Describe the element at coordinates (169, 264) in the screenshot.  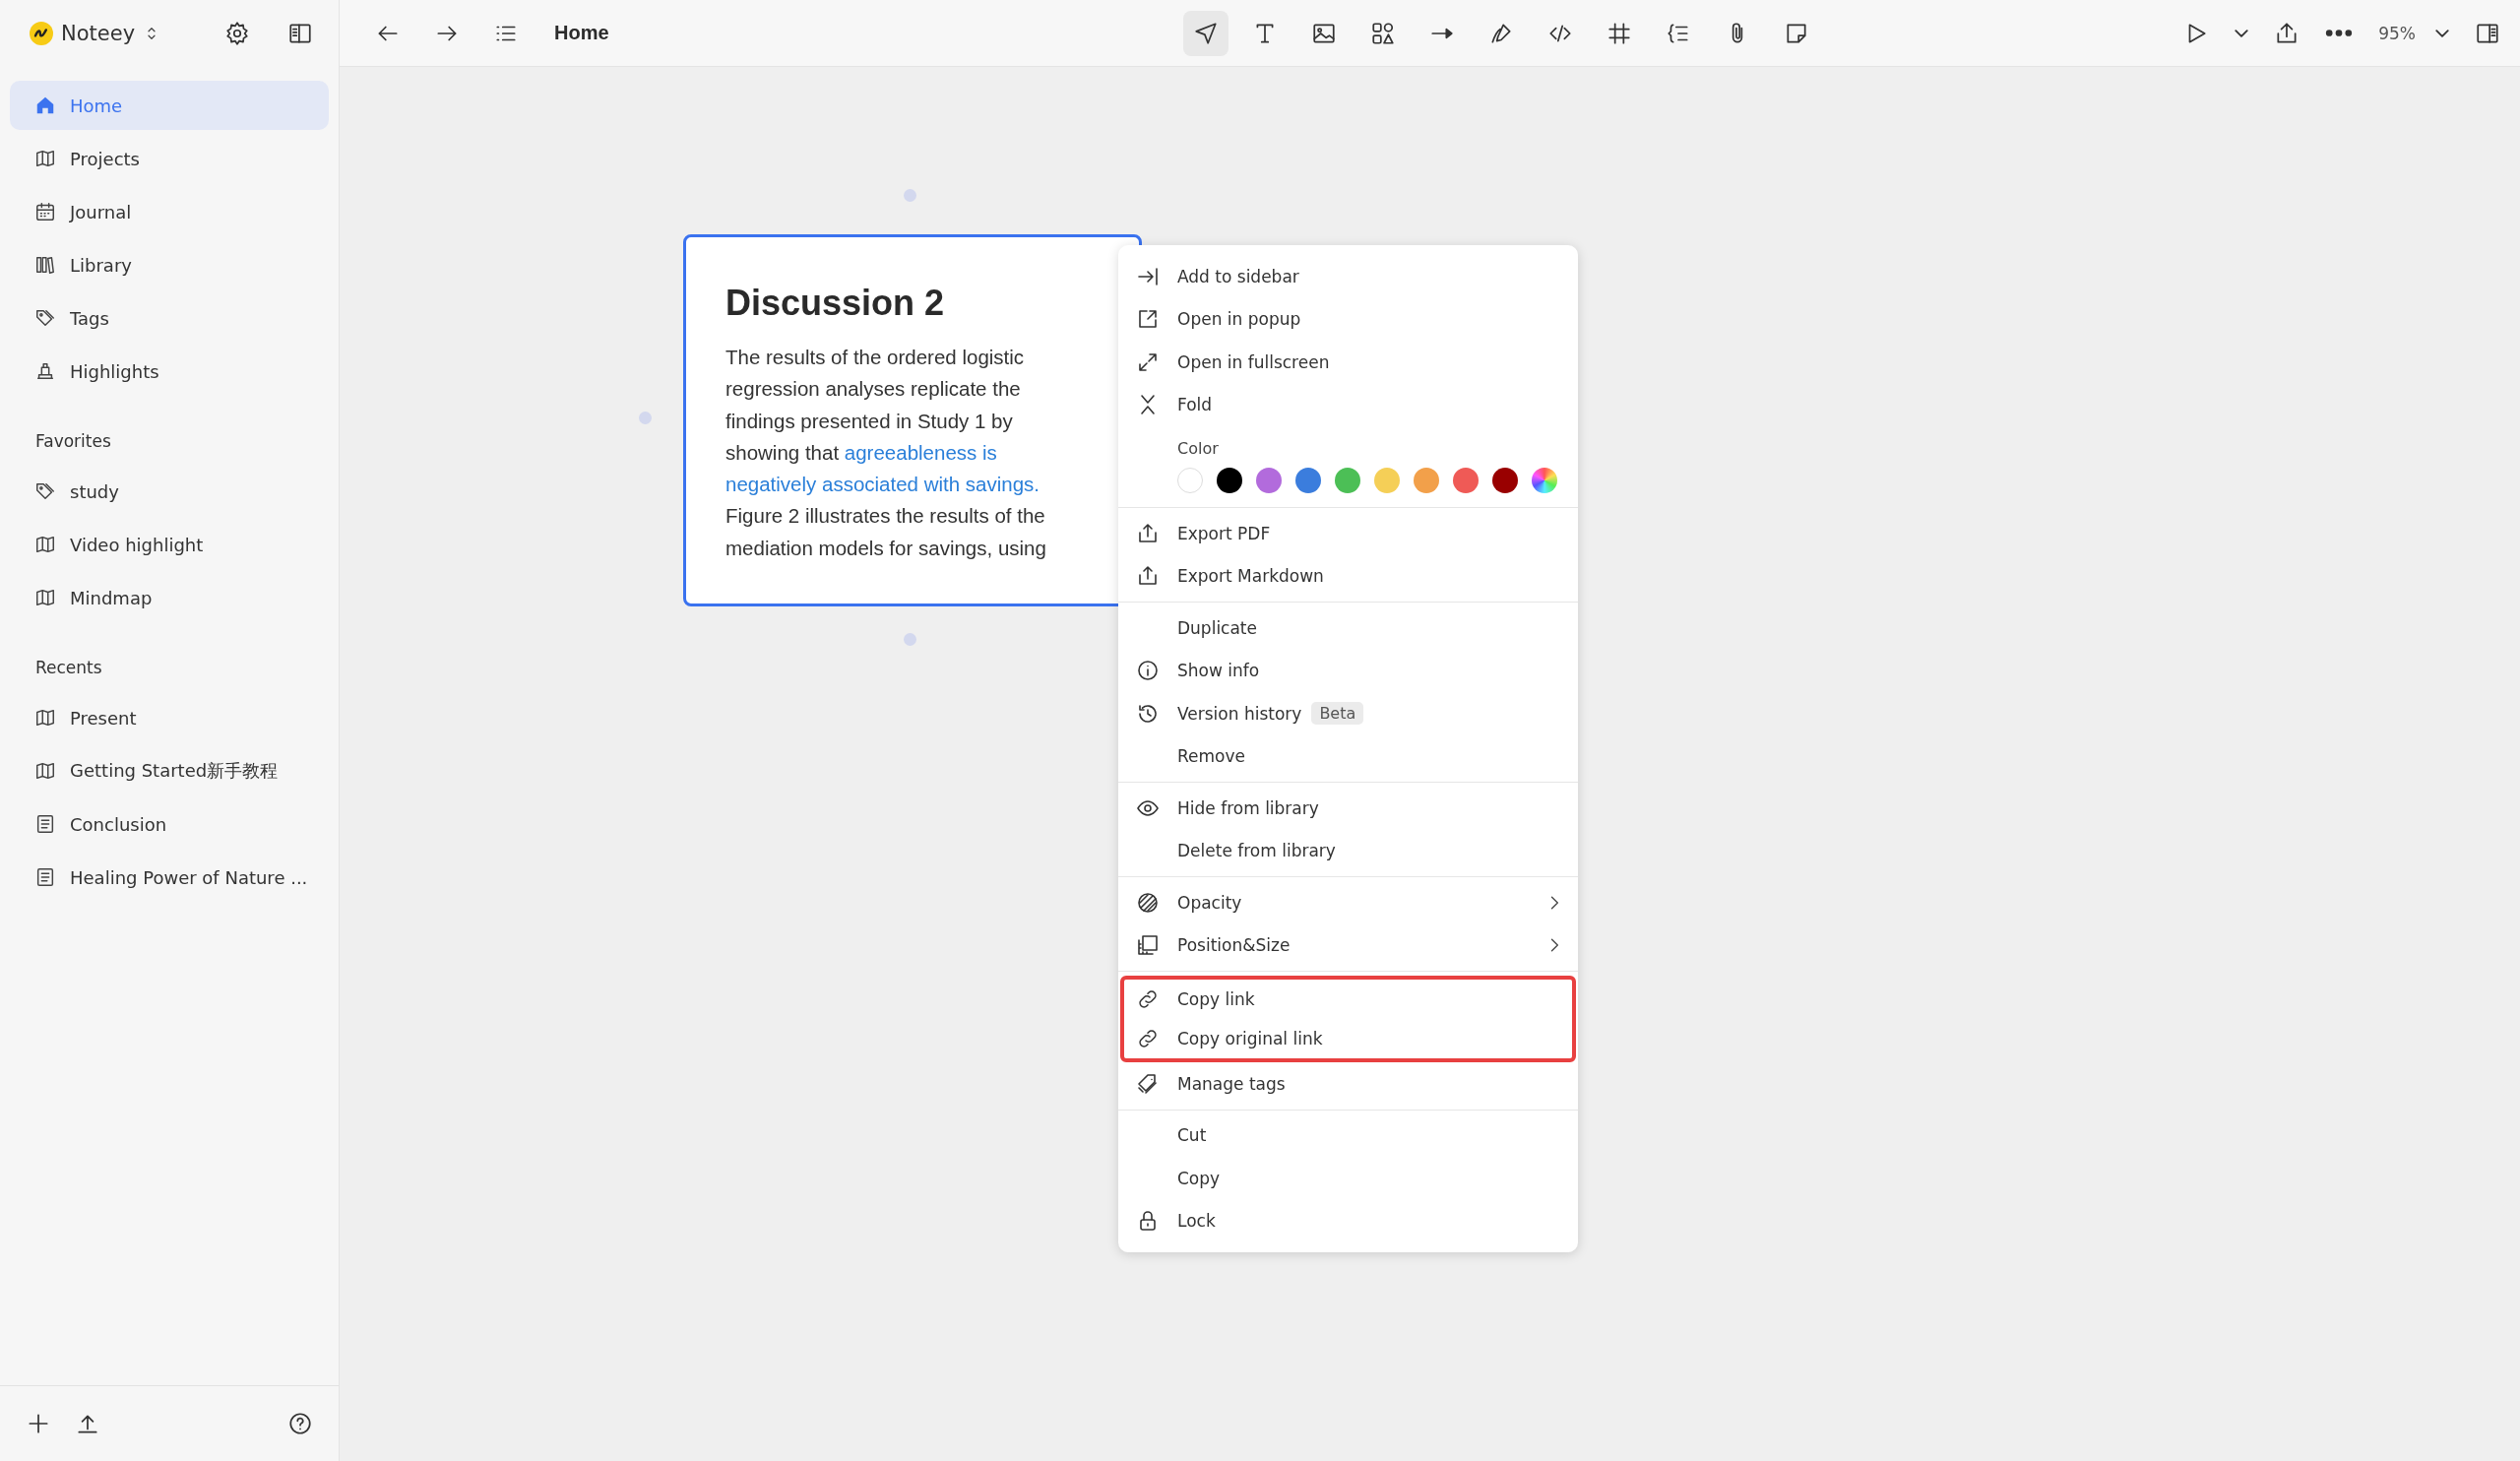
I see `nav-item: Library` at that location.